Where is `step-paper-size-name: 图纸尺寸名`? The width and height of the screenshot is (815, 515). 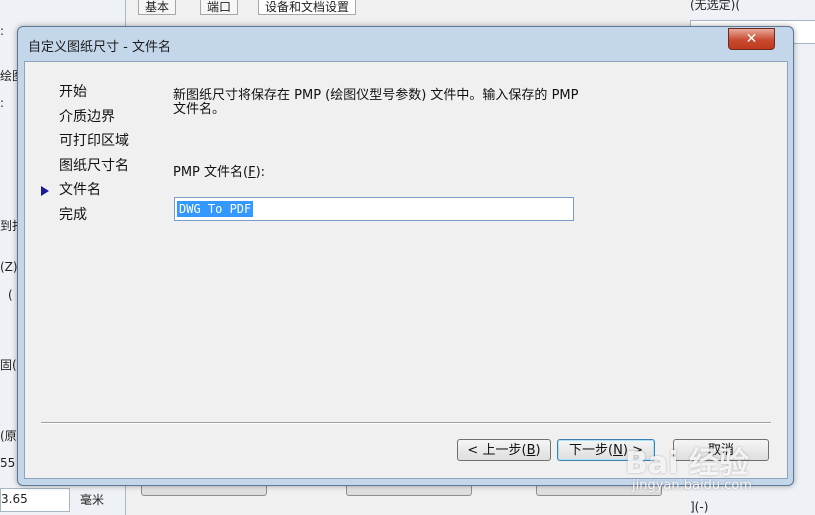 step-paper-size-name: 图纸尺寸名 is located at coordinates (94, 165).